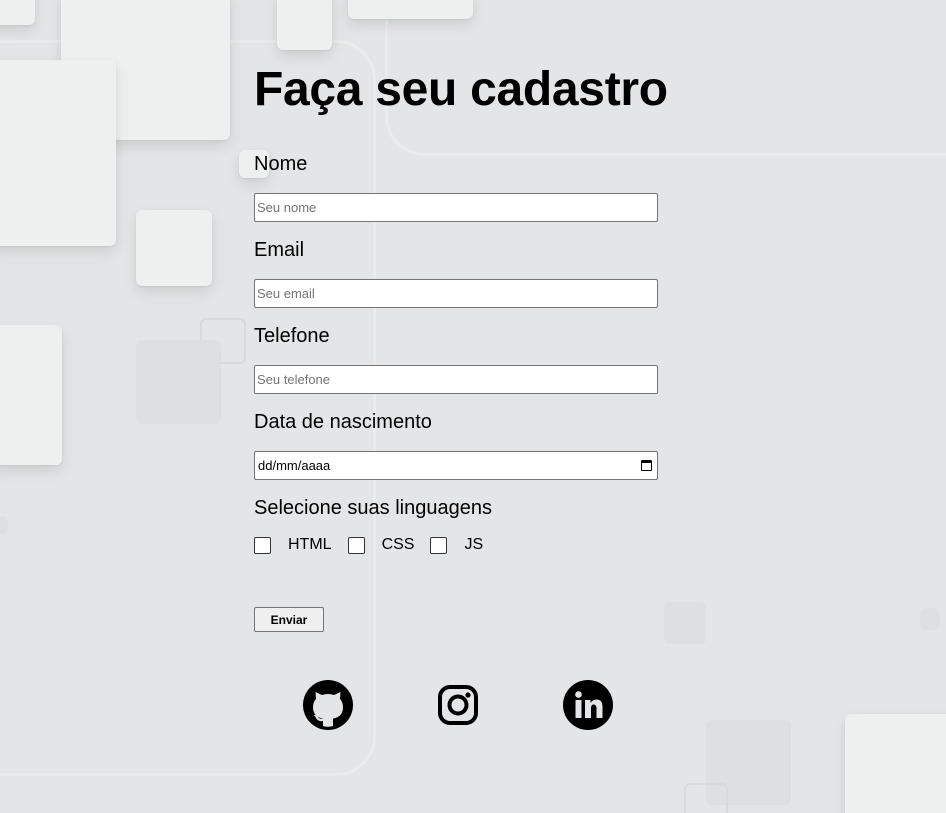  Describe the element at coordinates (376, 545) in the screenshot. I see `languages-checkbox-group: HTML CSS JS` at that location.